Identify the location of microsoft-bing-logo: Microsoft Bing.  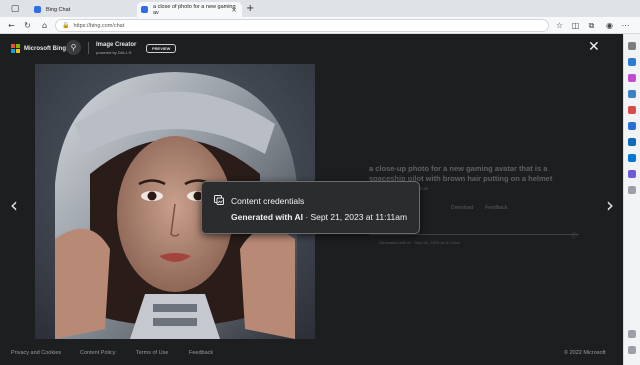
(38, 48).